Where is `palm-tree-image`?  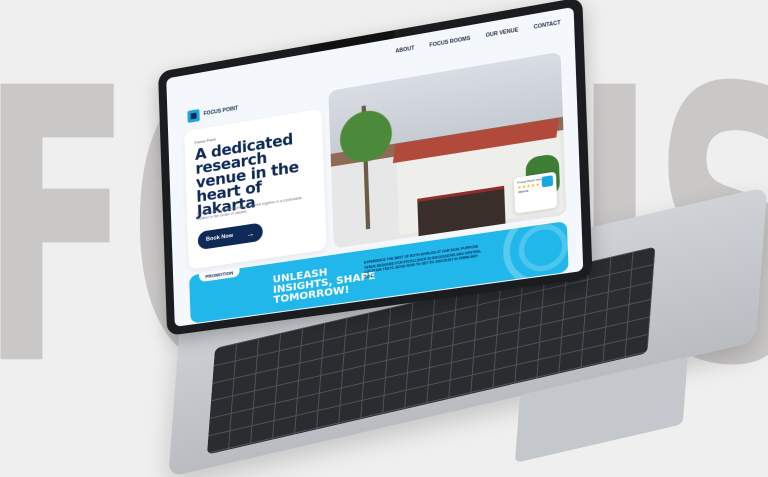 palm-tree-image is located at coordinates (367, 167).